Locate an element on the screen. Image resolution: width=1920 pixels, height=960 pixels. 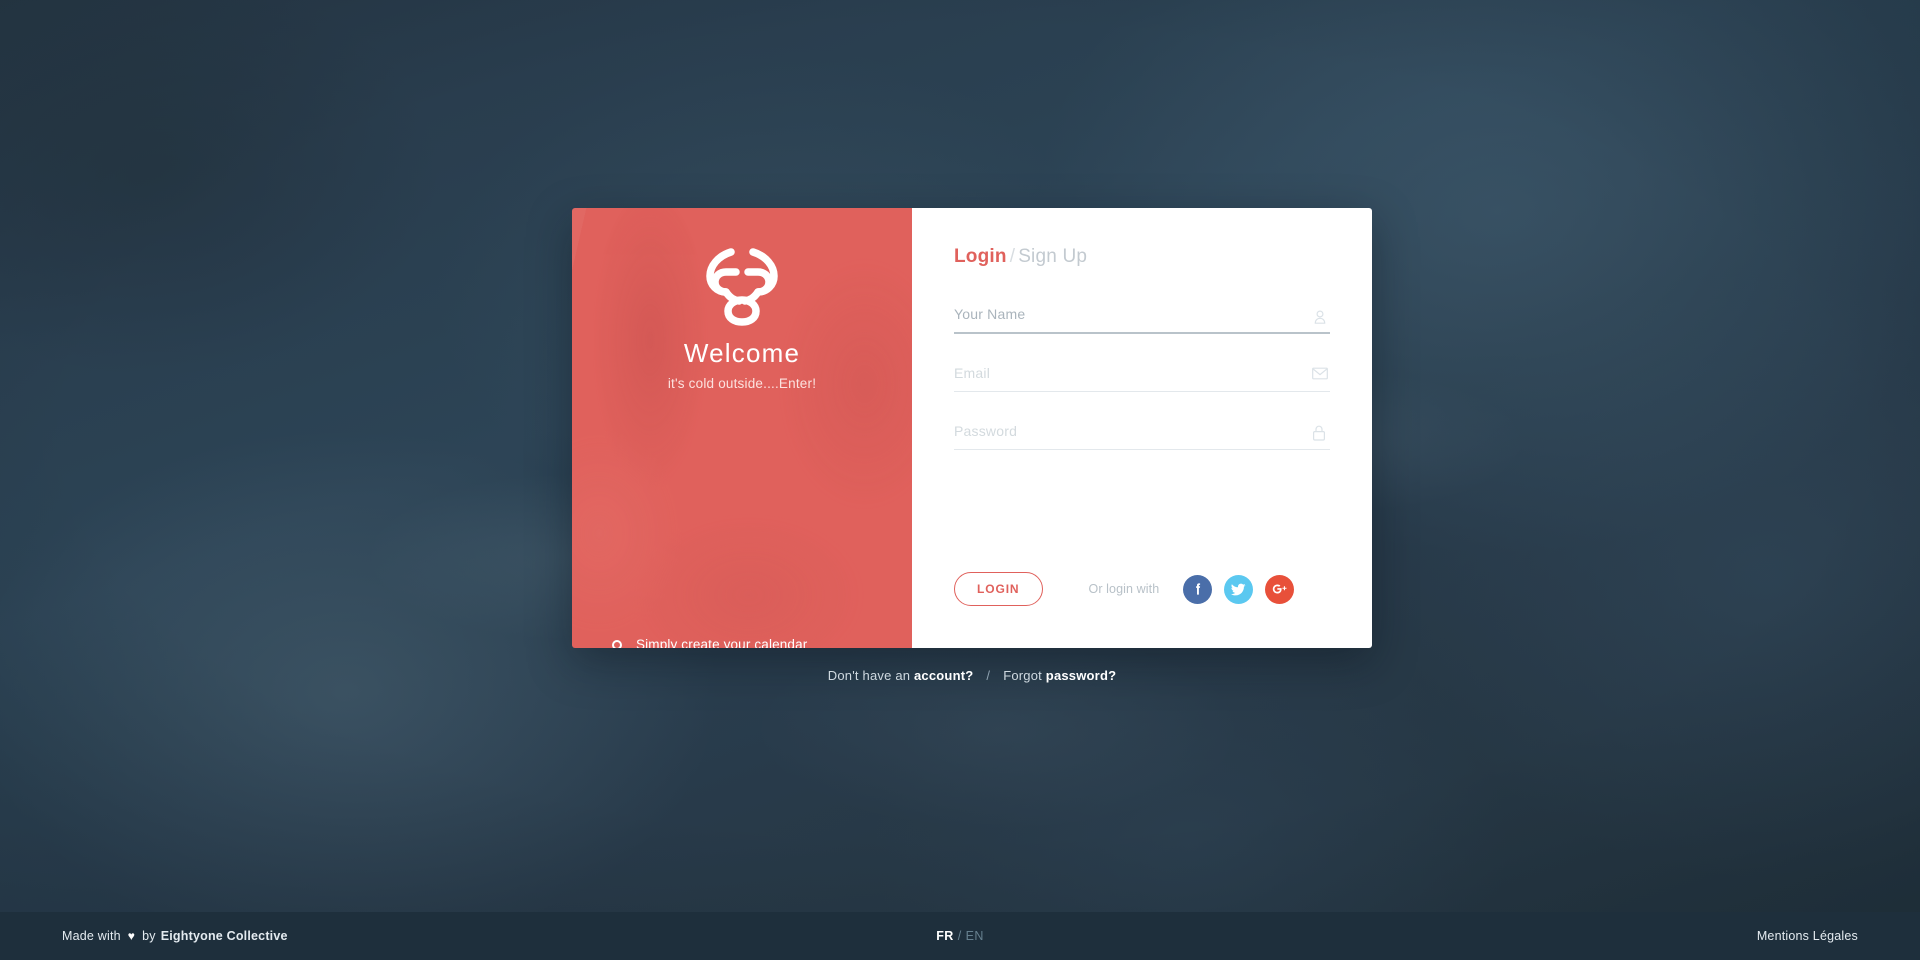
welcome-title: Welcome is located at coordinates (742, 353).